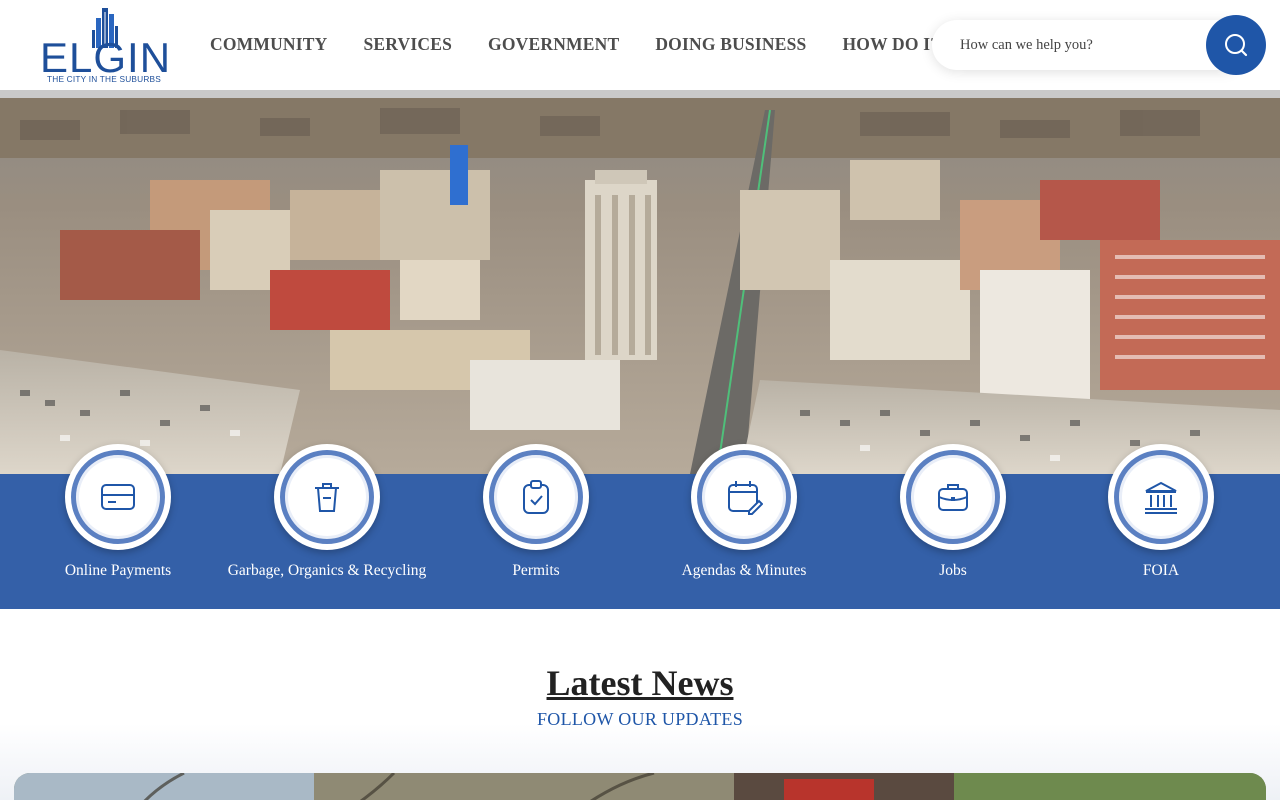 Image resolution: width=1280 pixels, height=800 pixels. Describe the element at coordinates (103, 79) in the screenshot. I see `logo-tagline: THE CITY IN THE SUBURBS` at that location.